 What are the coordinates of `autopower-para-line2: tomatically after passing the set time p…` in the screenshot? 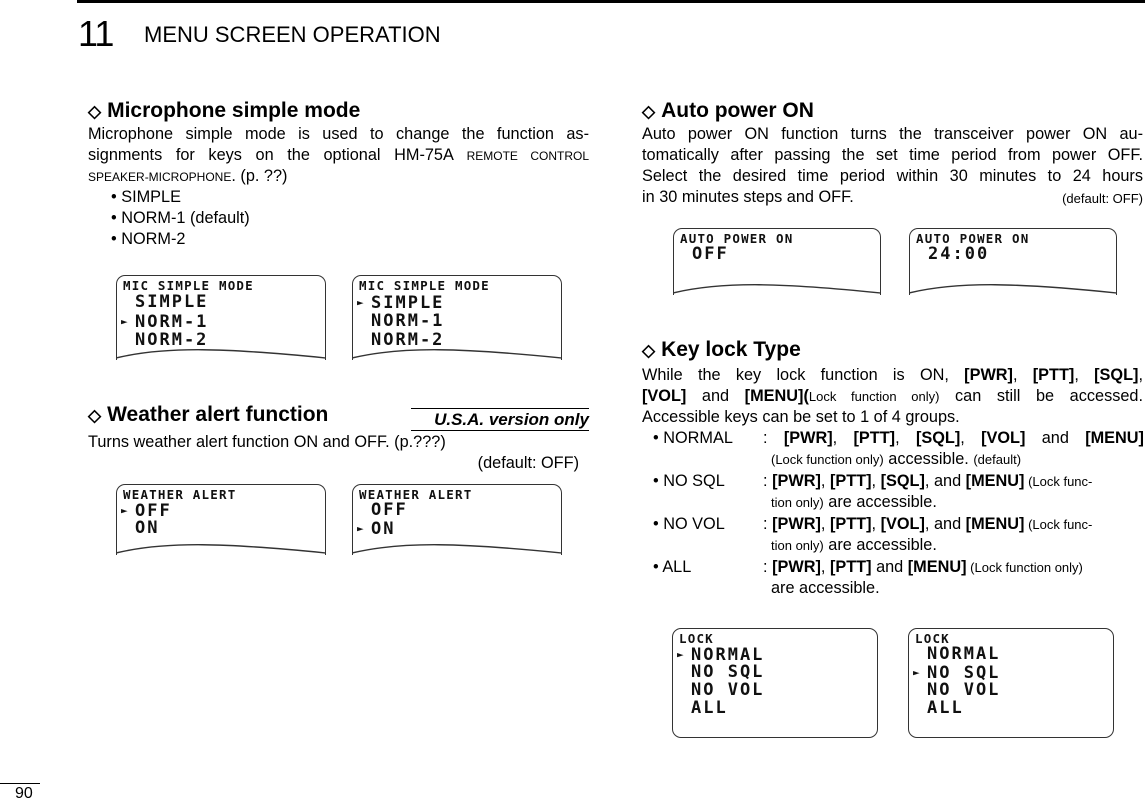 It's located at (892, 155).